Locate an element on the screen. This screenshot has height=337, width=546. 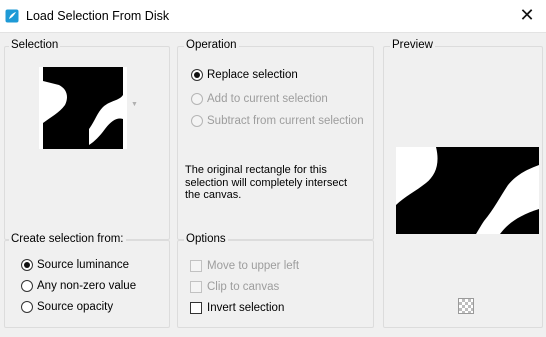
preview-image is located at coordinates (467, 190).